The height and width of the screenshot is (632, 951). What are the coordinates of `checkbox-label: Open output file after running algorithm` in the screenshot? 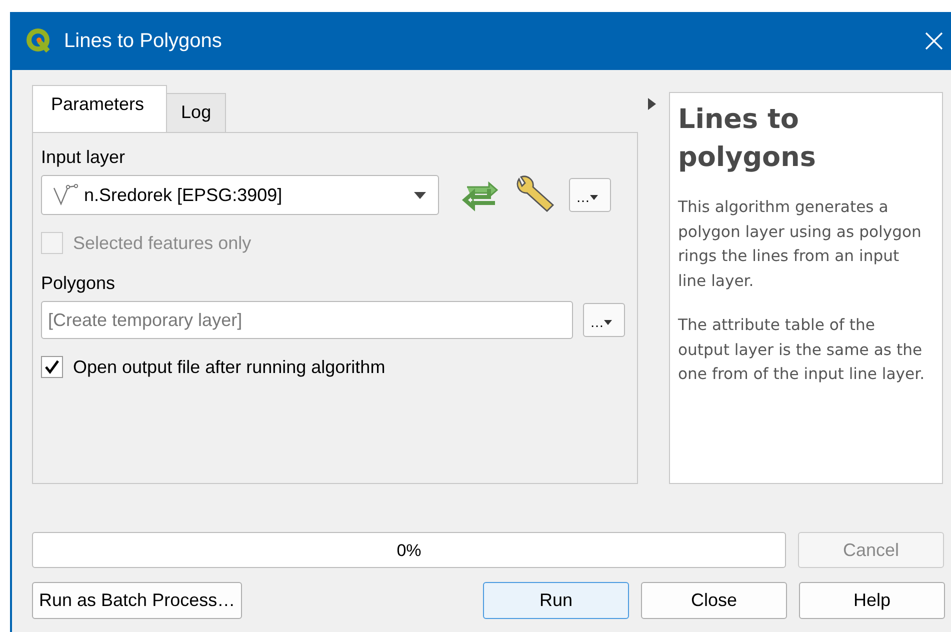 It's located at (229, 367).